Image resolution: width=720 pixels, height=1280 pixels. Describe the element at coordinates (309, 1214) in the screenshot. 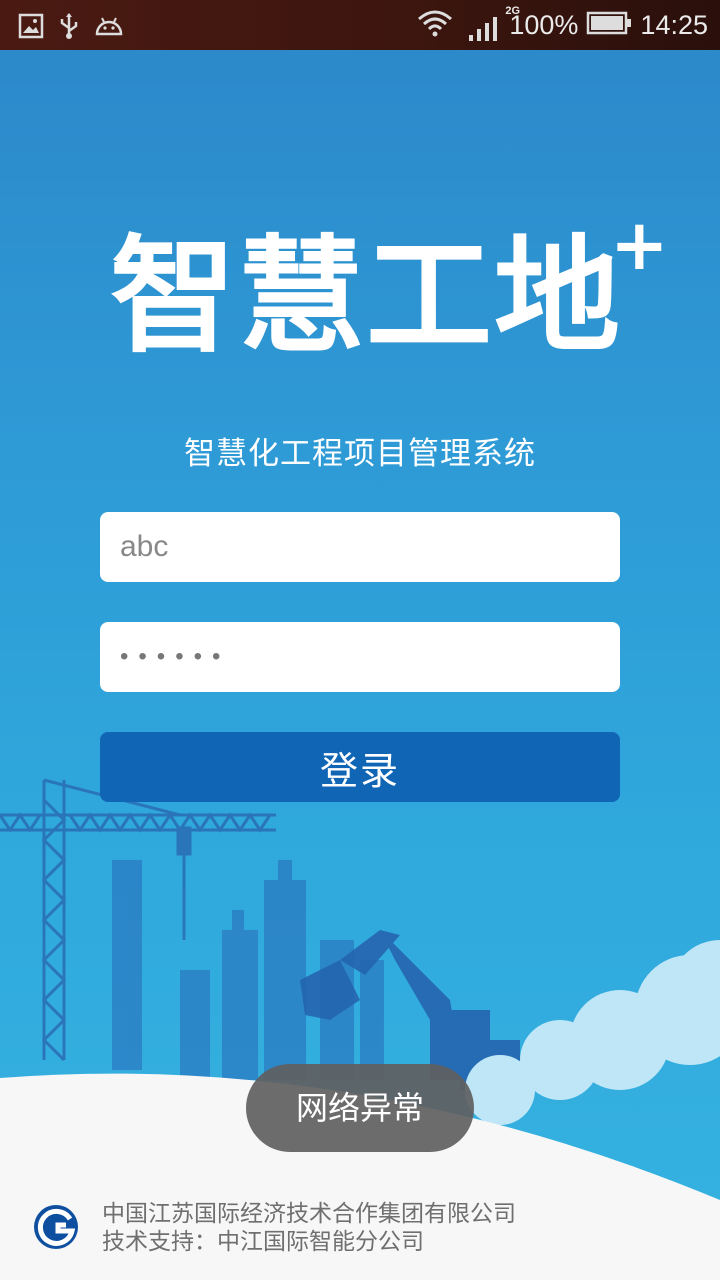

I see `company-name: 中国江苏国际经济技术合作集团有限公司` at that location.